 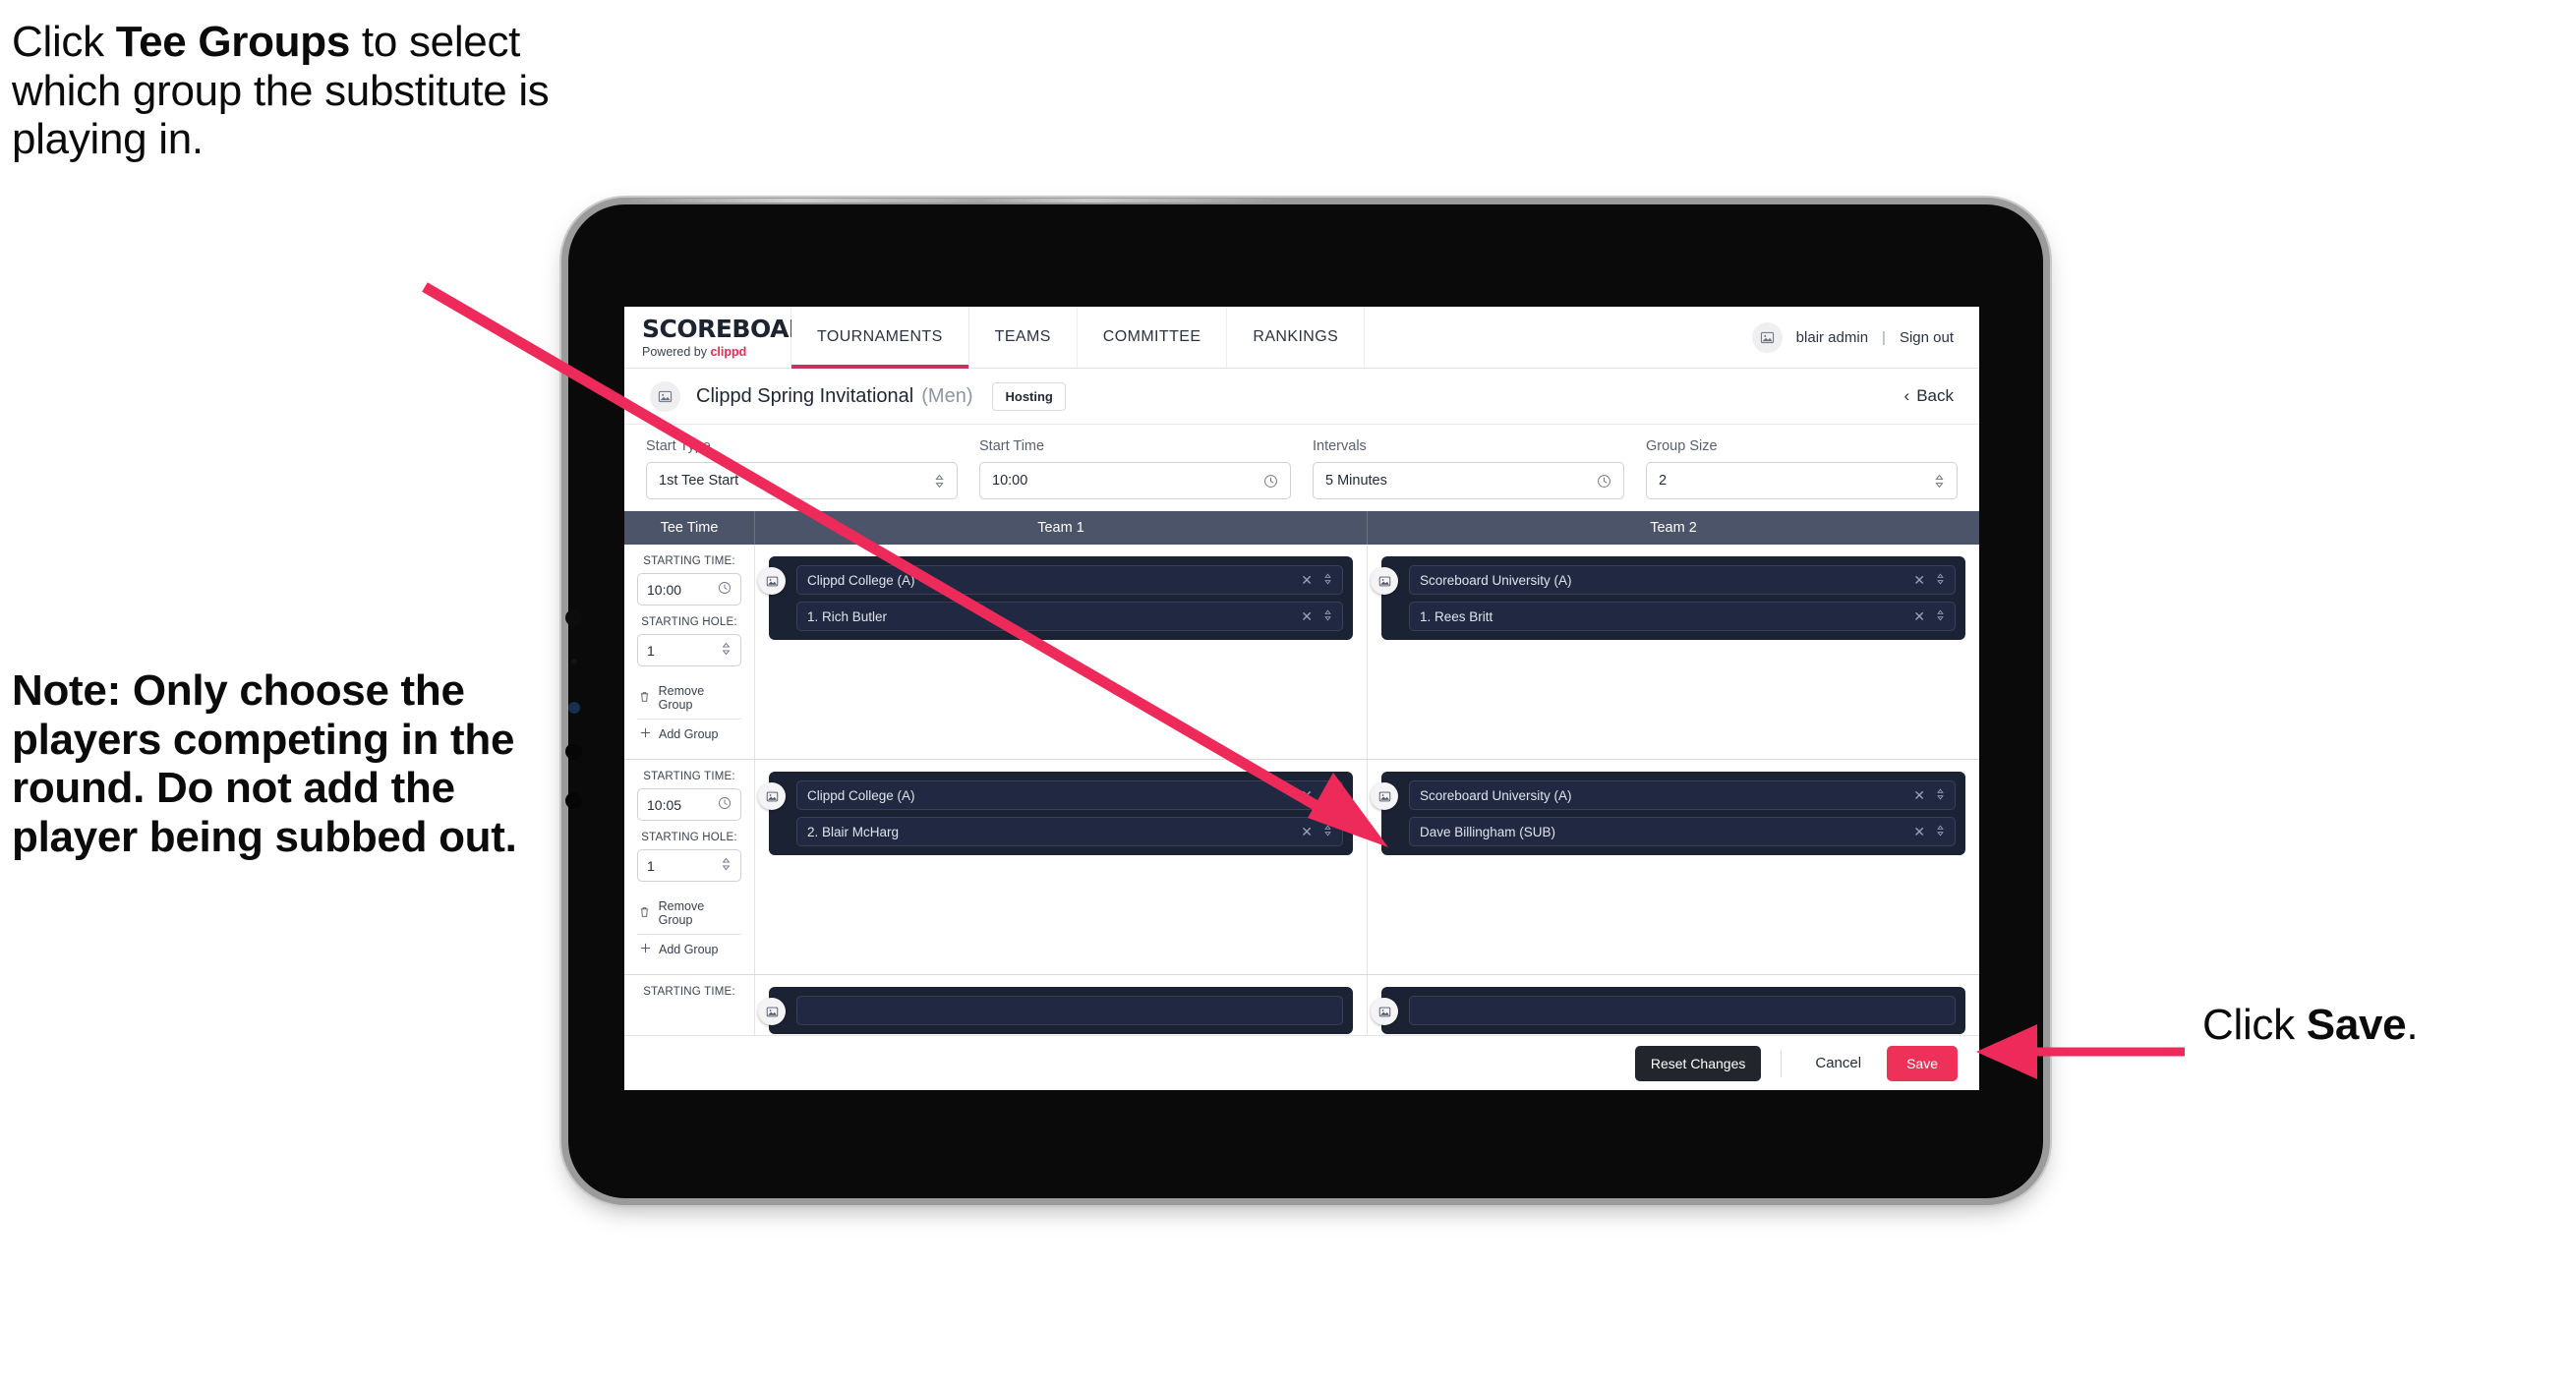 I want to click on player-pill: Dave Billingham (SUB) ✕, so click(x=1682, y=831).